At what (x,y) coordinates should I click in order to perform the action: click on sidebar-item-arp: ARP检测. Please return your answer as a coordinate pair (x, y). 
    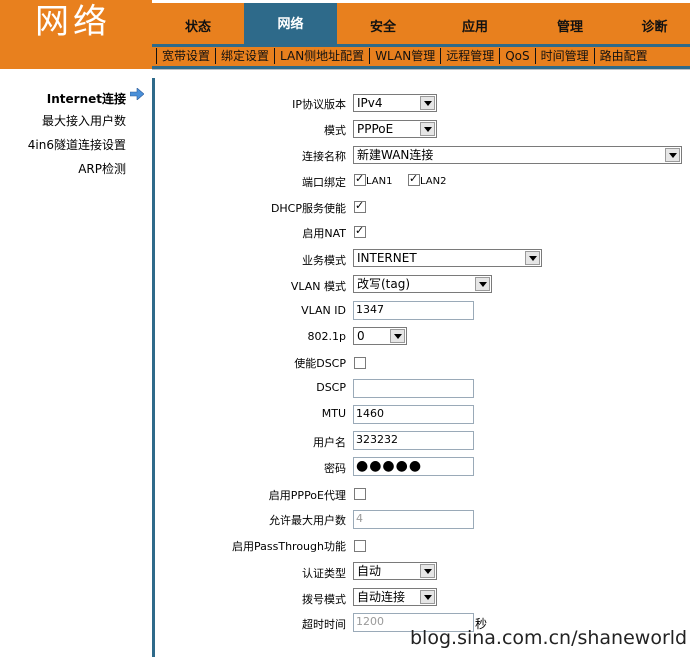
    Looking at the image, I should click on (102, 168).